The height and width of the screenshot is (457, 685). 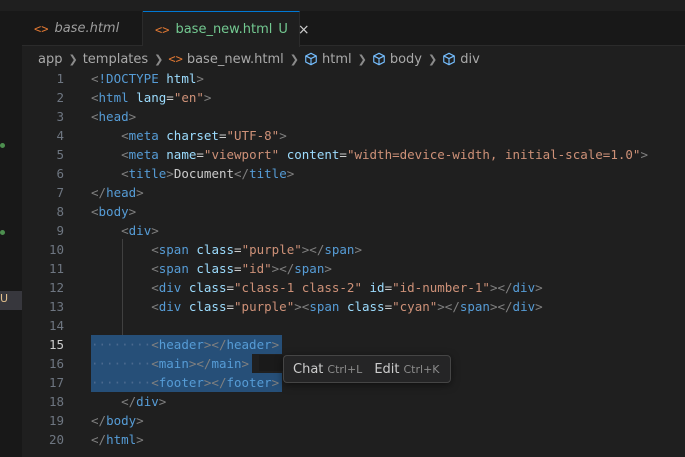 What do you see at coordinates (60, 154) in the screenshot?
I see `line-number: 5` at bounding box center [60, 154].